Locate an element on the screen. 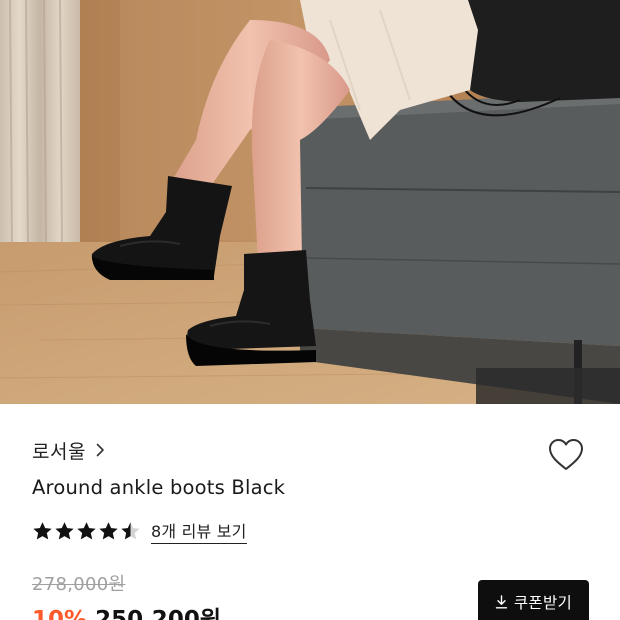 The image size is (620, 620). heart-outline-icon is located at coordinates (566, 454).